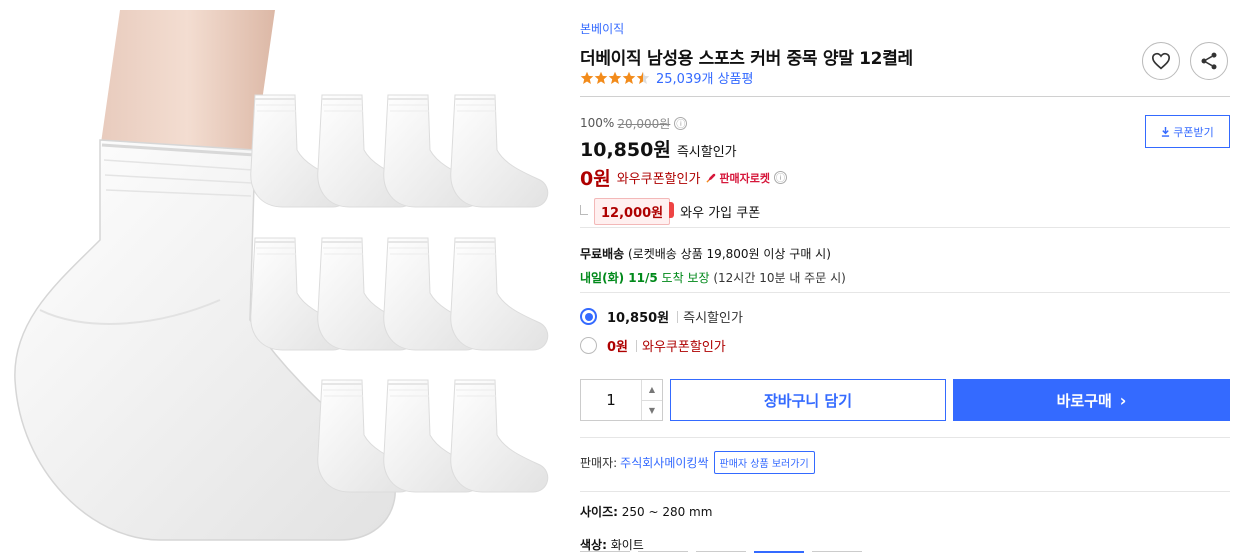 The width and height of the screenshot is (1236, 555). I want to click on sale-price-label: 즉시할인가, so click(706, 152).